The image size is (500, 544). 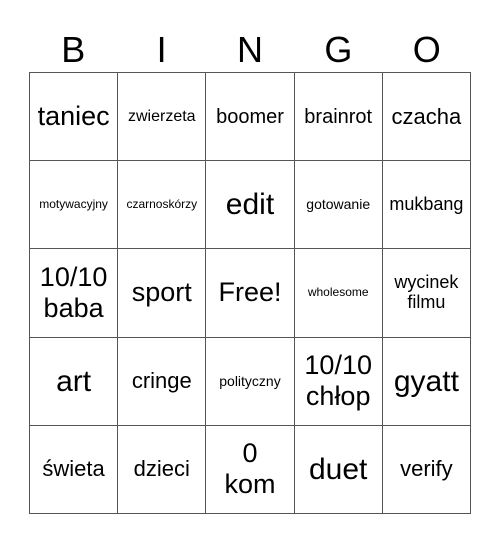 I want to click on free-space-cell: Free!, so click(x=250, y=293).